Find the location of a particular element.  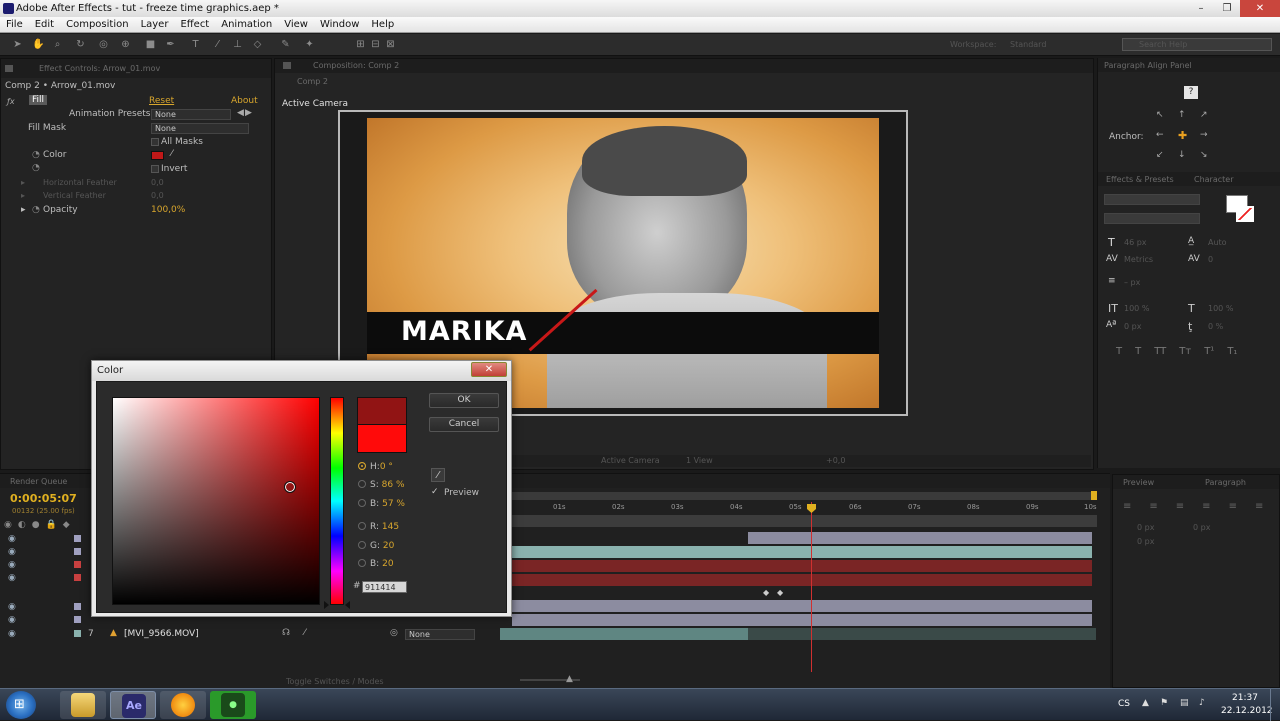

show-desktop-button is located at coordinates (1275, 705).